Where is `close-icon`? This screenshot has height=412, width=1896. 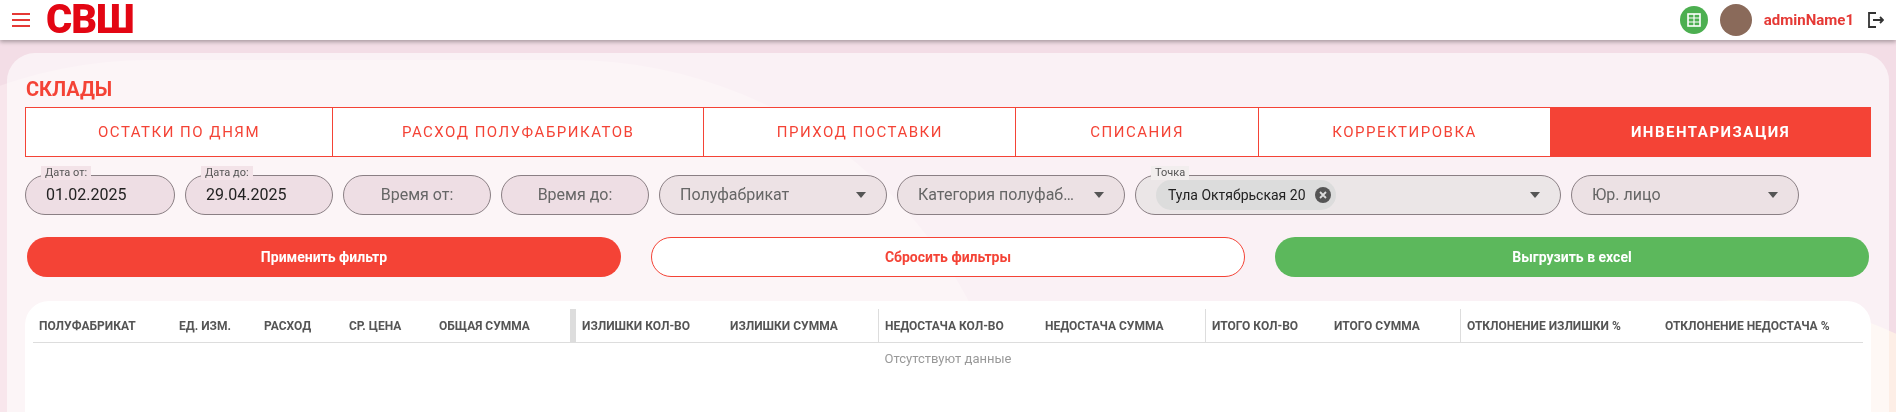
close-icon is located at coordinates (1322, 195).